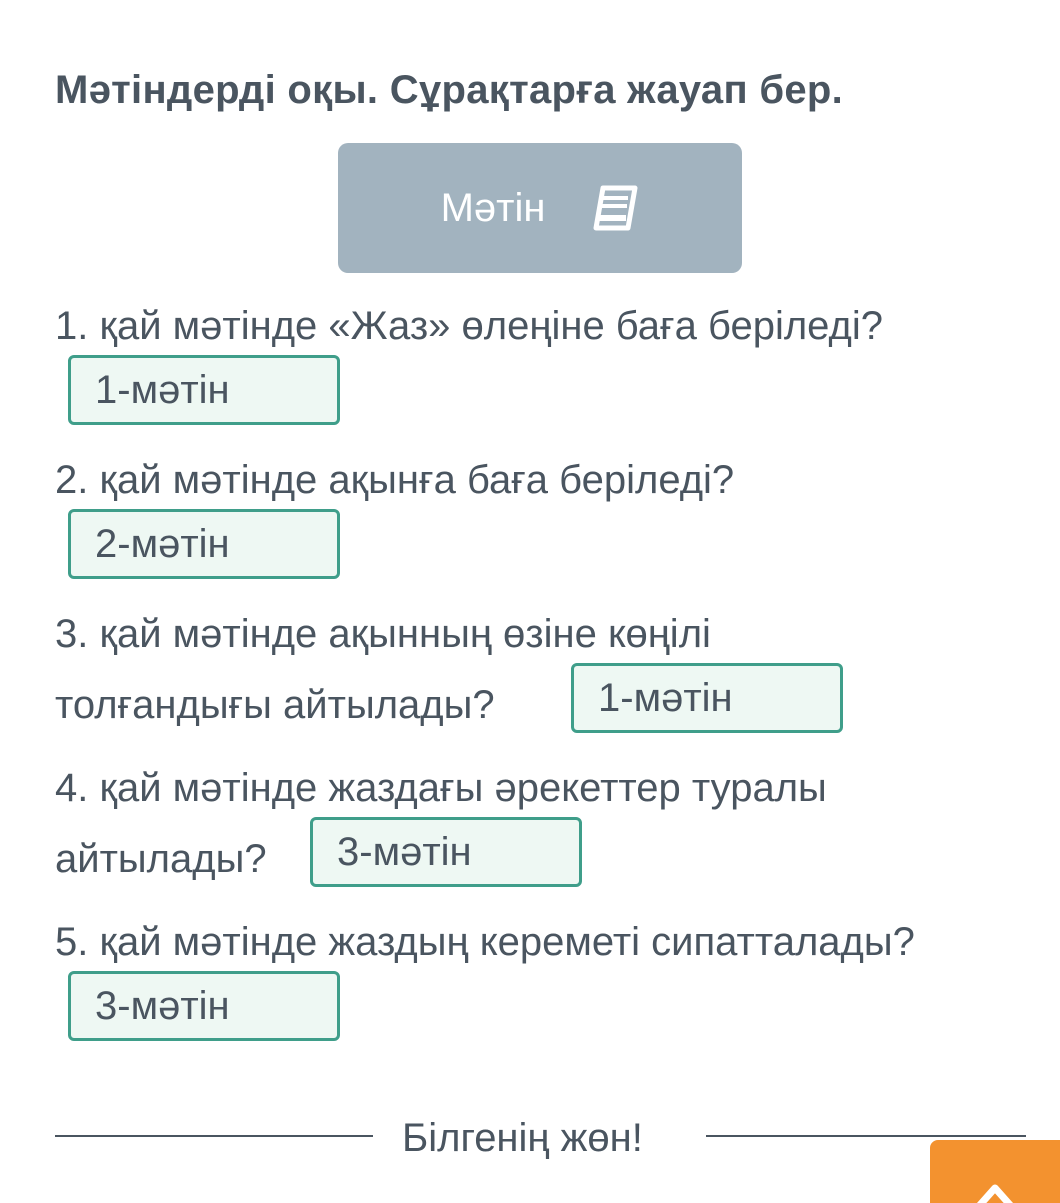 The image size is (1060, 1203). I want to click on book-icon, so click(615, 208).